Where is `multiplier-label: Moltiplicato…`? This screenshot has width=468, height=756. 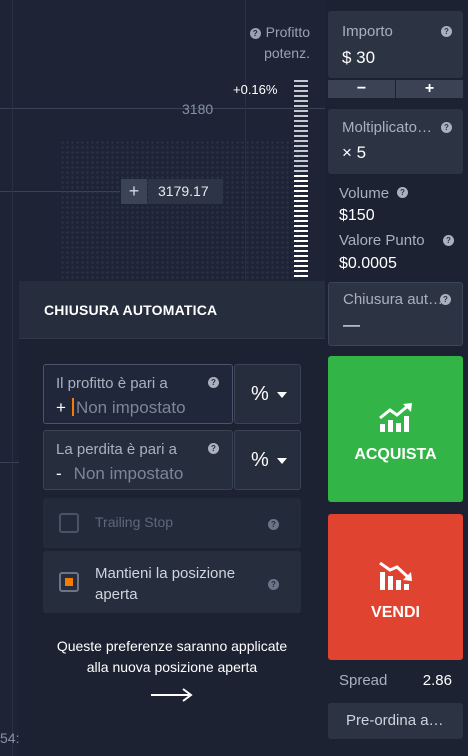
multiplier-label: Moltiplicato… is located at coordinates (387, 127).